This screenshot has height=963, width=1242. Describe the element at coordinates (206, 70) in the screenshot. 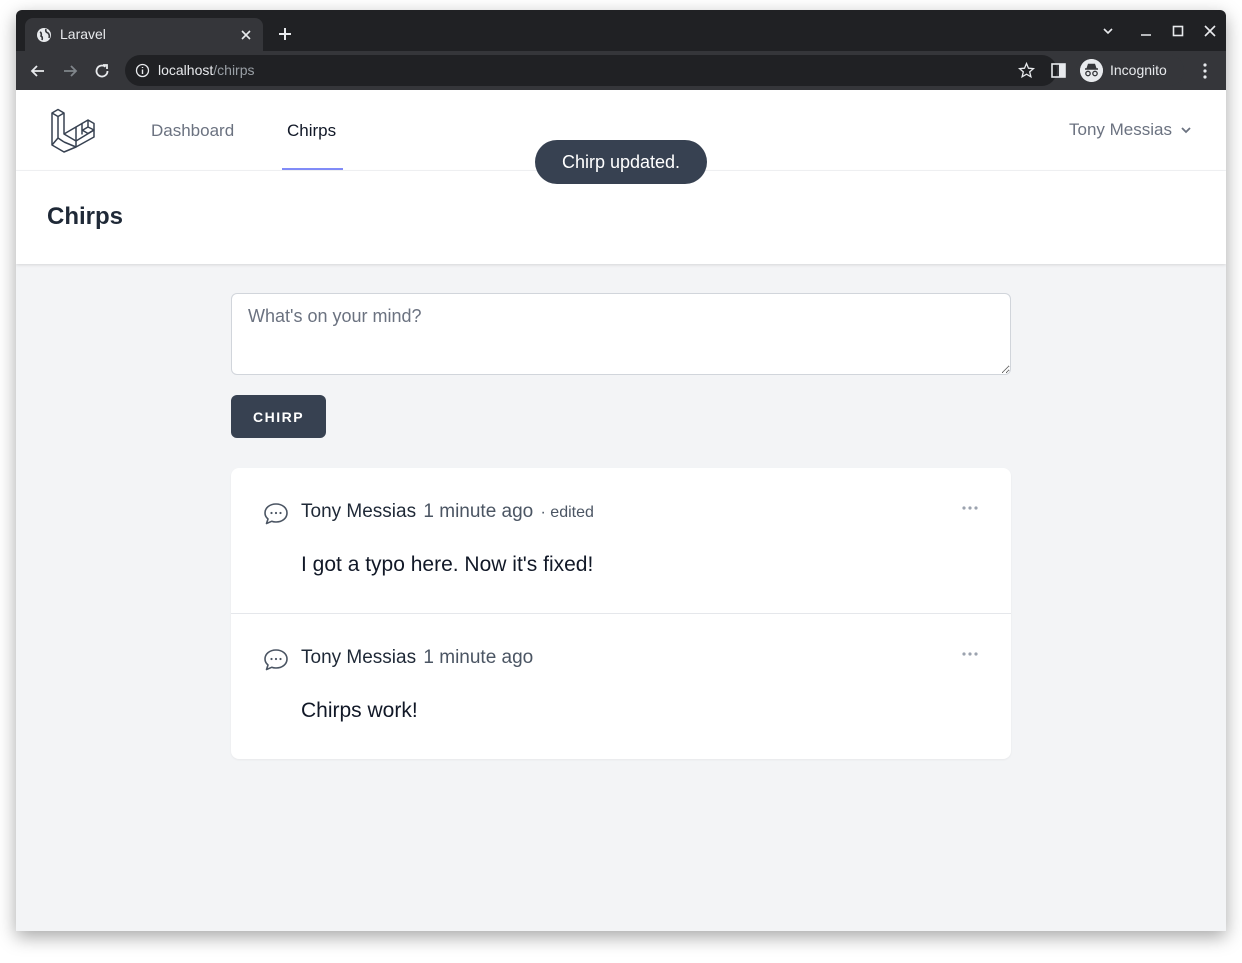

I see `url-text: localhost/chirps` at that location.